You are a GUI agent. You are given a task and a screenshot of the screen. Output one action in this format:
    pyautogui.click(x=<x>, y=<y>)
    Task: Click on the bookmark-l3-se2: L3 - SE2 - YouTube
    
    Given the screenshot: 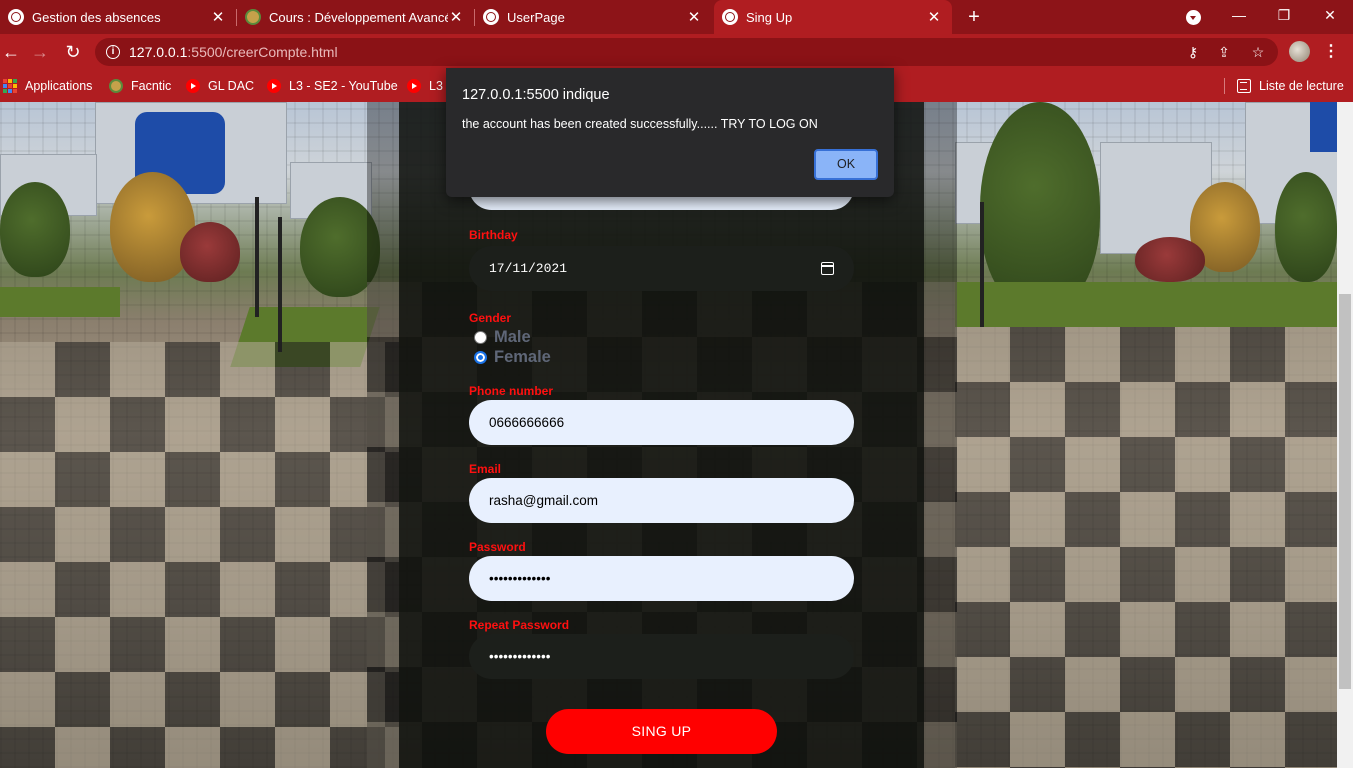 What is the action you would take?
    pyautogui.click(x=332, y=86)
    